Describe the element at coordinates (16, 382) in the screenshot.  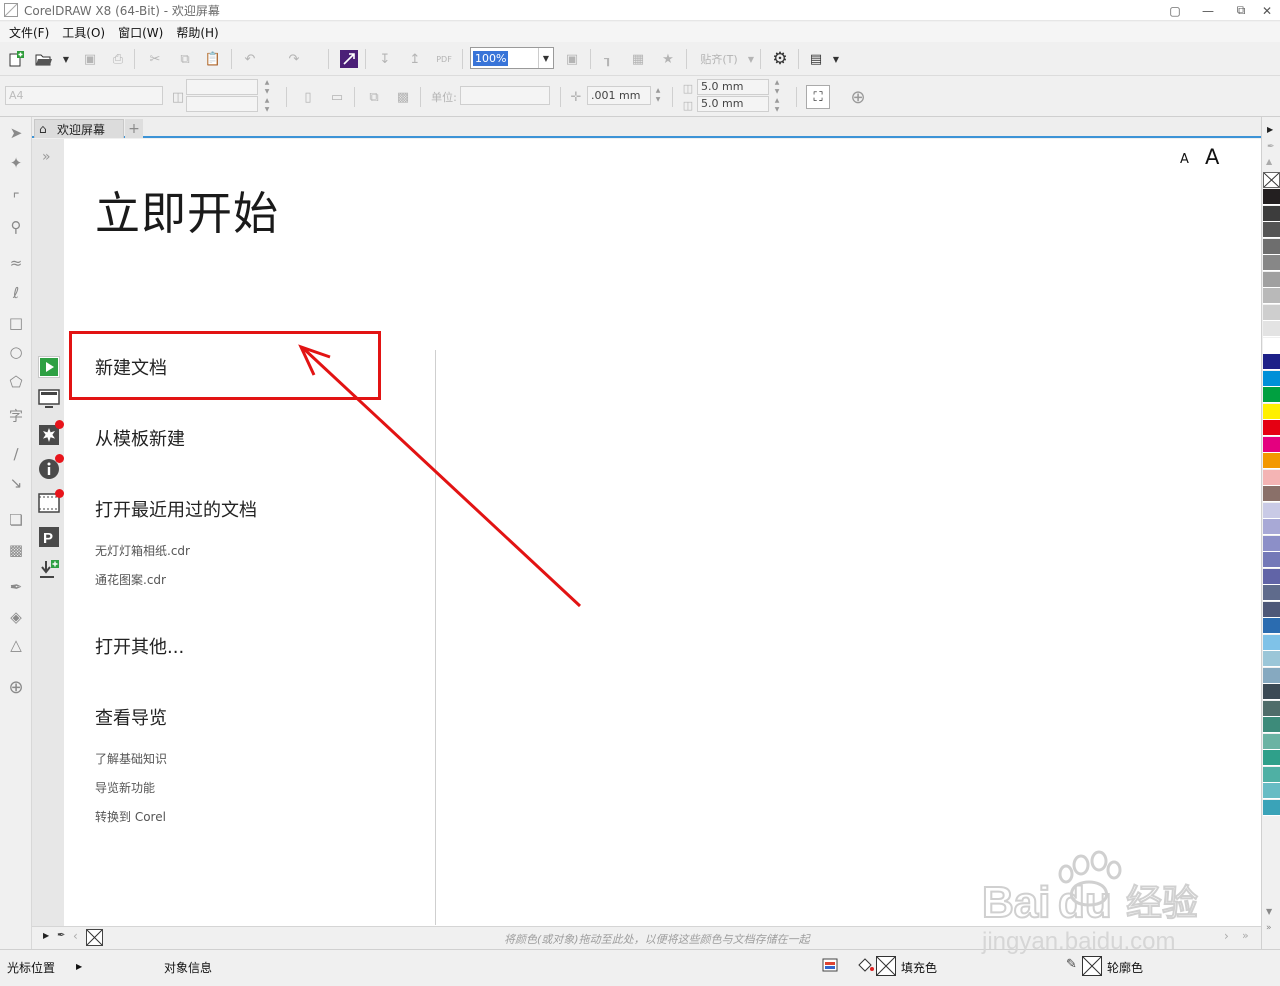
I see `polygon-tool-icon: ⬠` at that location.